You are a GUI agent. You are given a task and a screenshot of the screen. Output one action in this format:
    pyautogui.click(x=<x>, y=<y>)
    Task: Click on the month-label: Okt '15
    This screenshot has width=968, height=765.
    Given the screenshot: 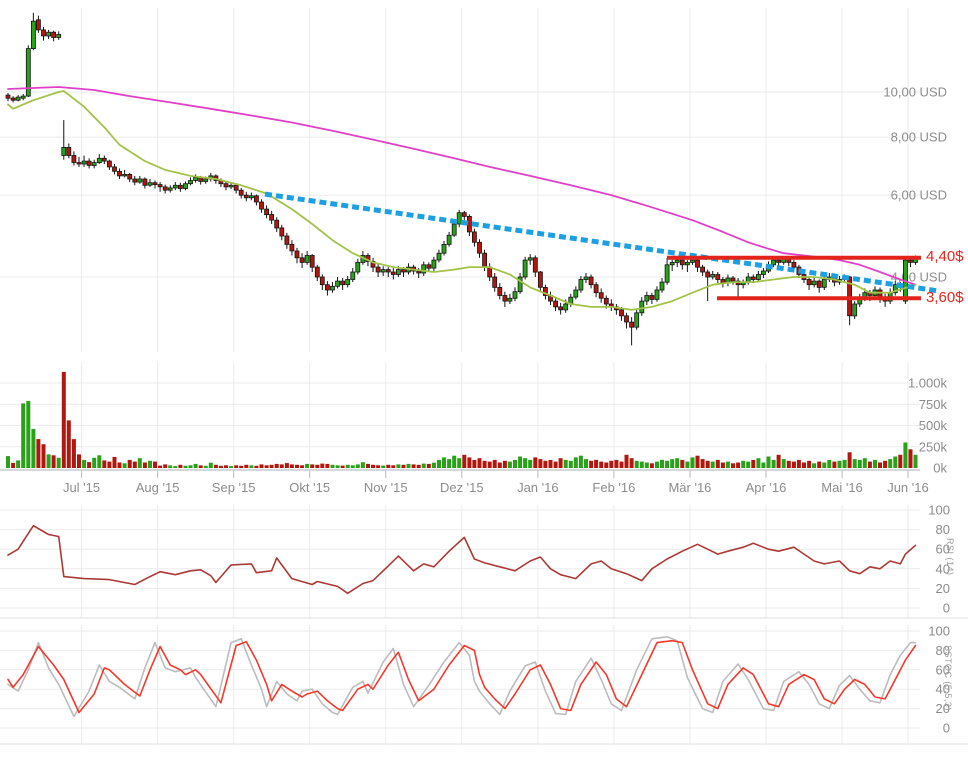 What is the action you would take?
    pyautogui.click(x=309, y=487)
    